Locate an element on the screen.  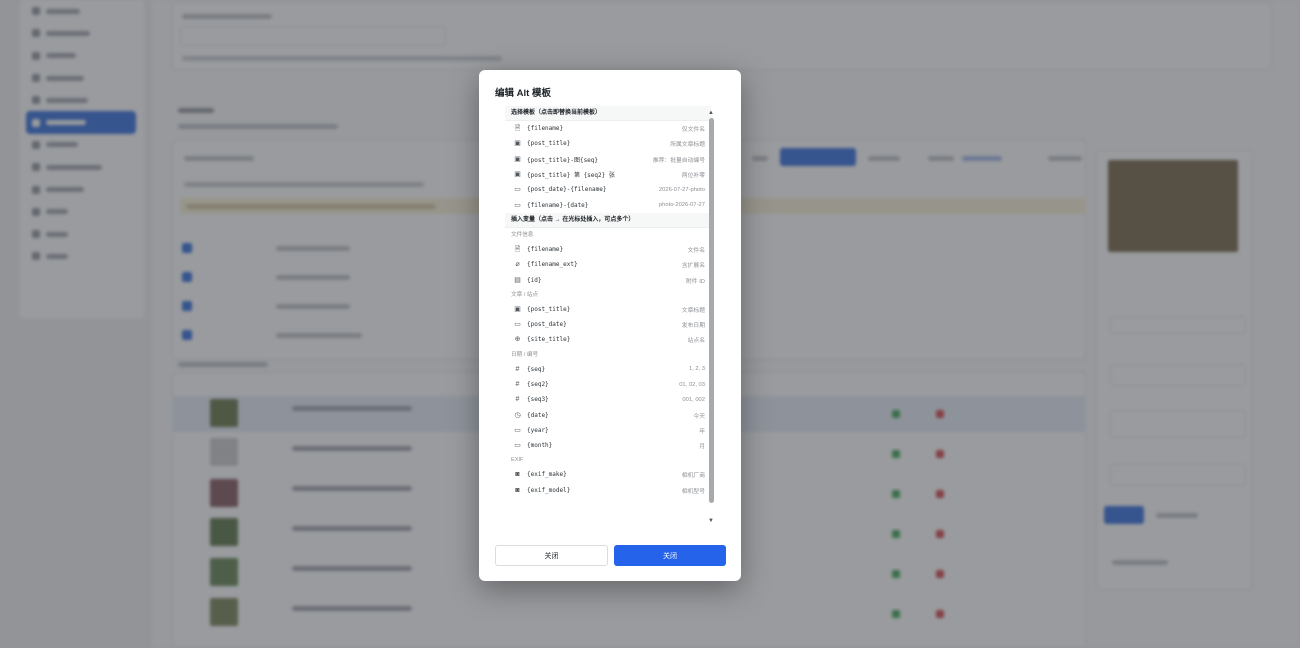
token-label: {exif_make} is located at coordinates (547, 475).